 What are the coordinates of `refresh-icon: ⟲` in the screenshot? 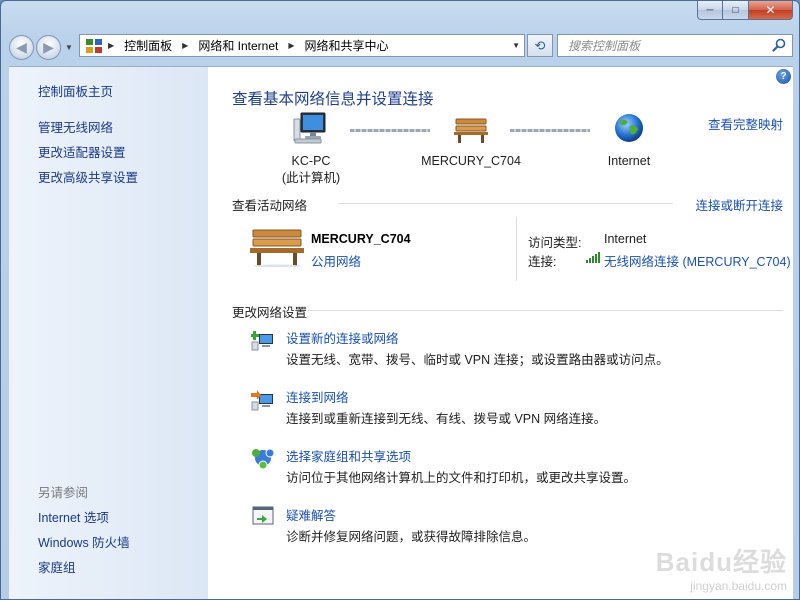 It's located at (540, 45).